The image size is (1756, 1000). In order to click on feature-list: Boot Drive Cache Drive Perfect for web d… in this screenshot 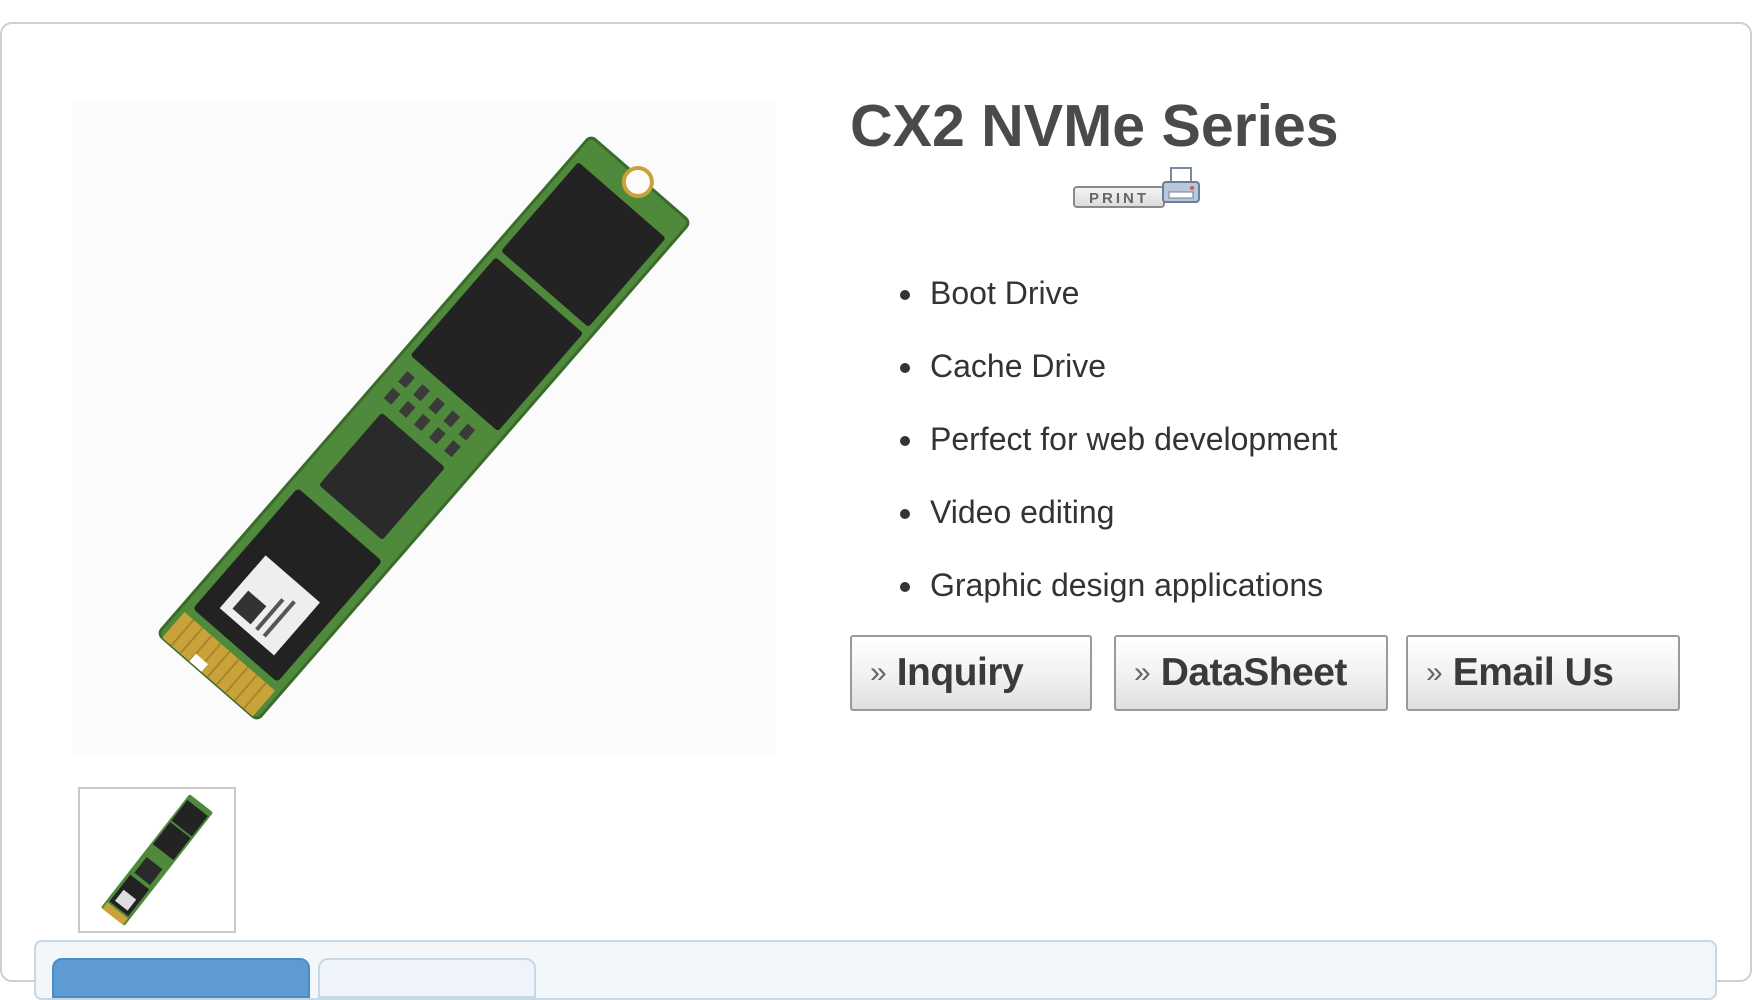, I will do `click(1120, 454)`.